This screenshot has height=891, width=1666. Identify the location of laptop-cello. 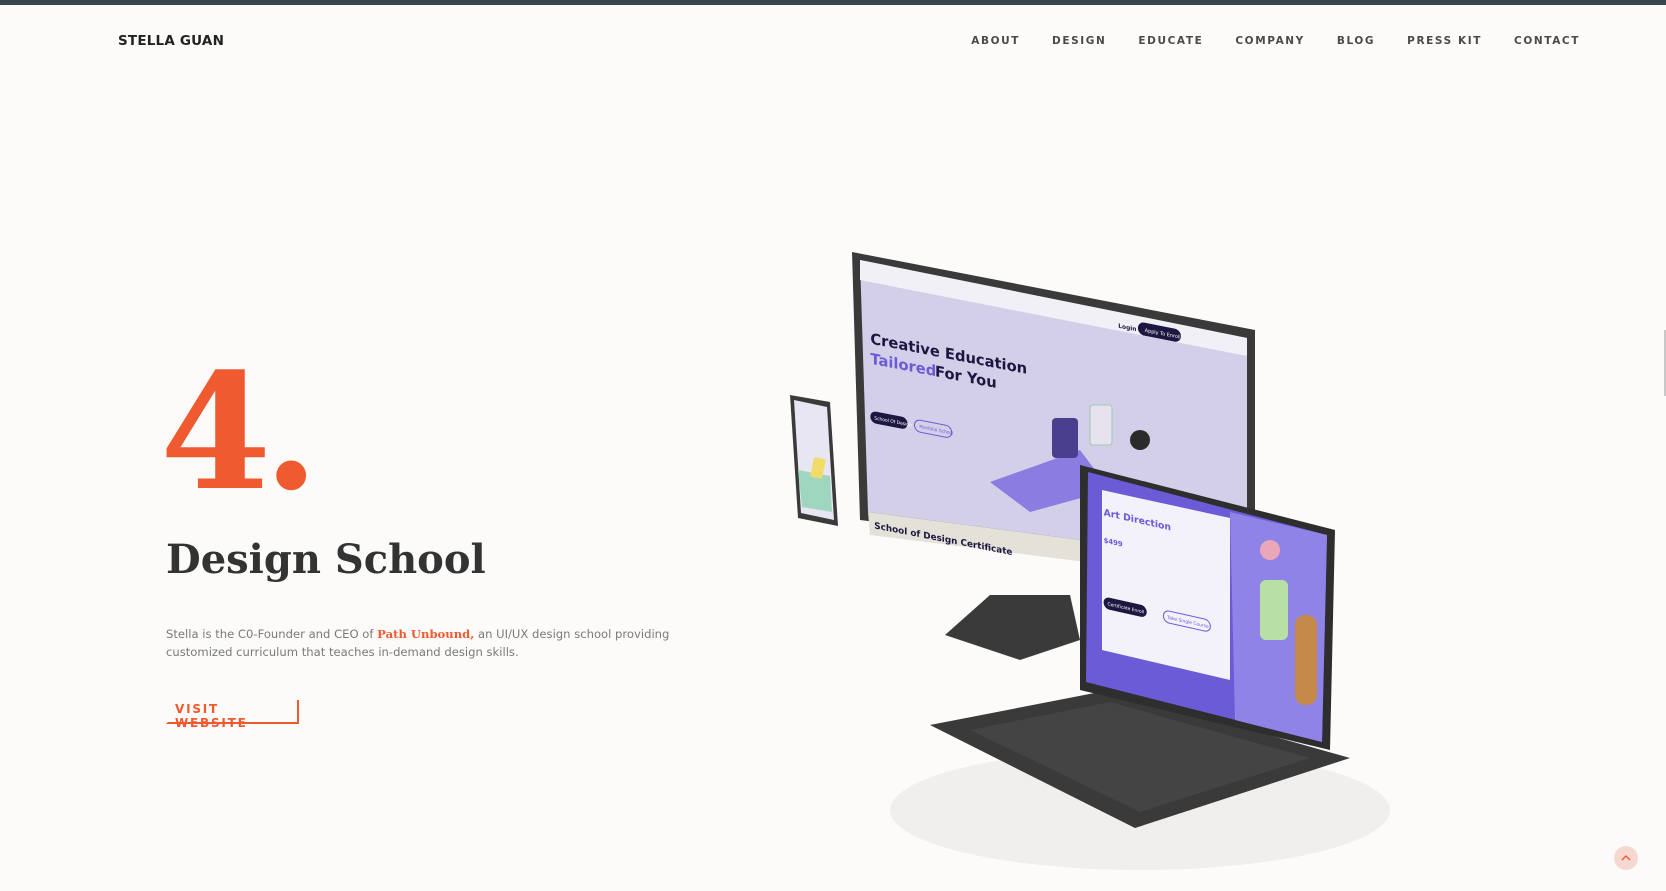
(1306, 660).